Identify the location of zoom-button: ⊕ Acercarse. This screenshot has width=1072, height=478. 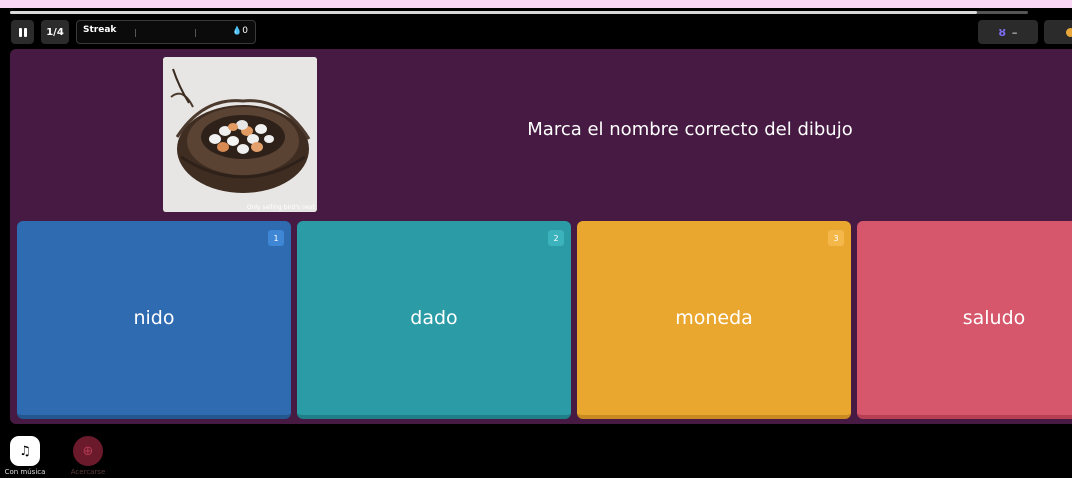
(88, 456).